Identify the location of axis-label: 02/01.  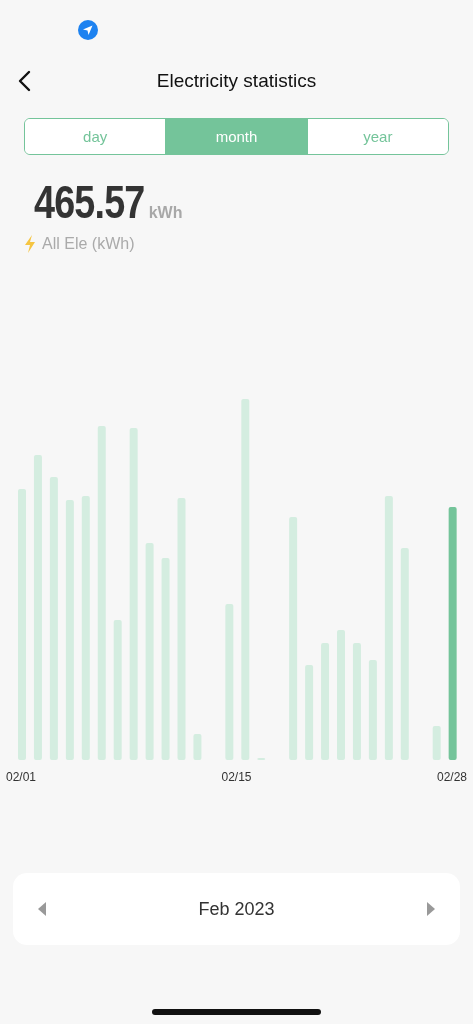
(21, 777).